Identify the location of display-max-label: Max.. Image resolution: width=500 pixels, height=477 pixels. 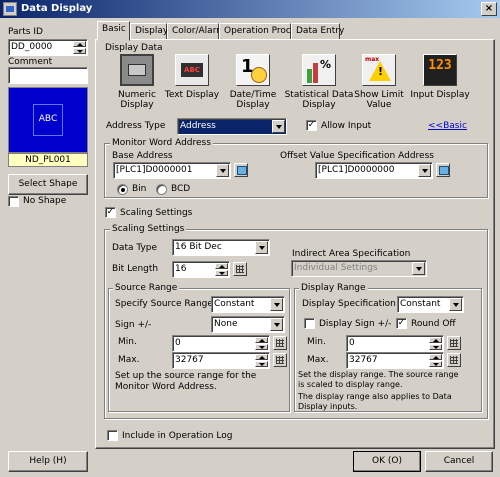
(318, 360).